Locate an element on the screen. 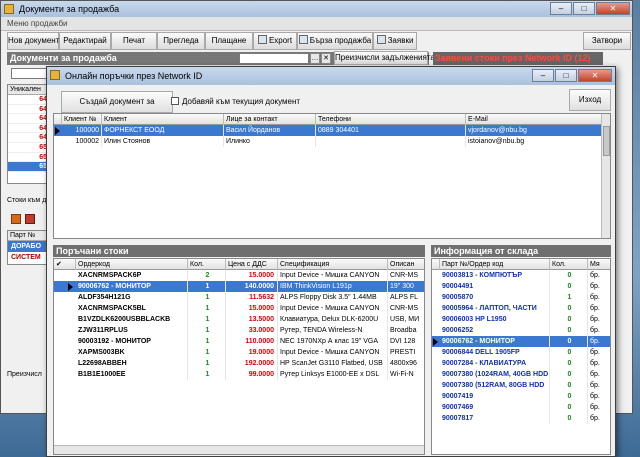  price-cell: 33.0000 is located at coordinates (252, 330).